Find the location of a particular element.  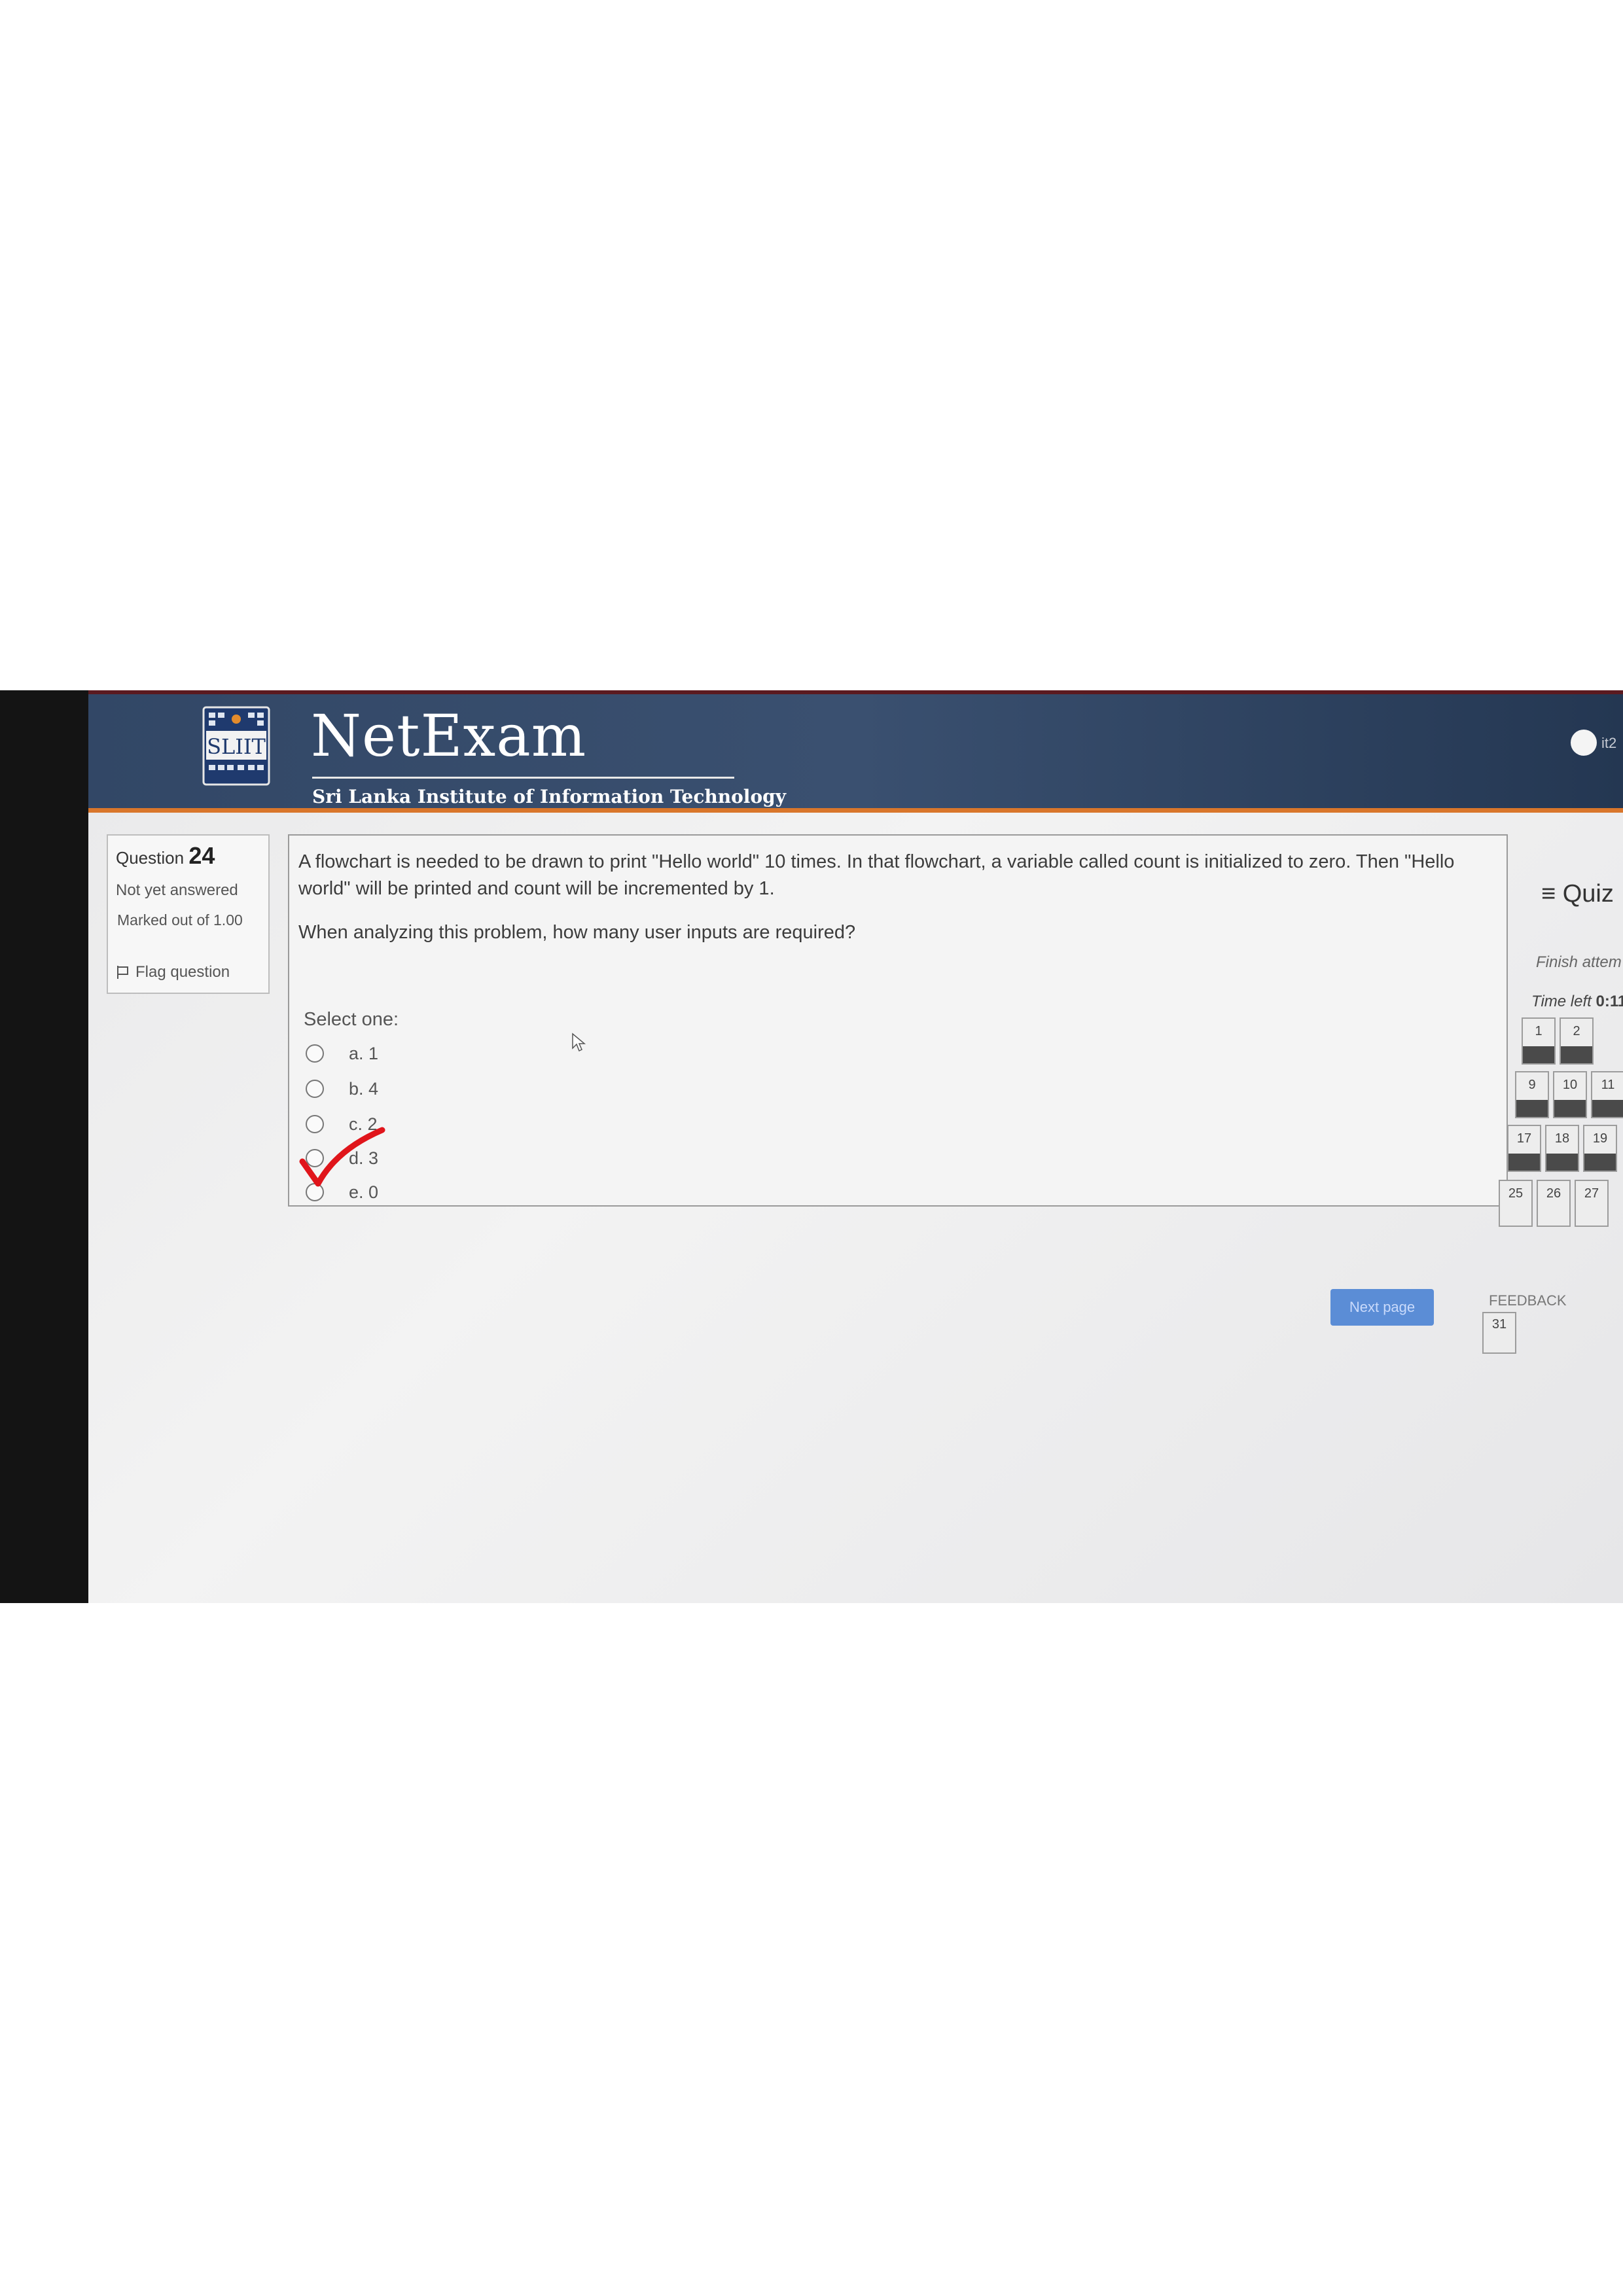

brand-divider is located at coordinates (523, 778).